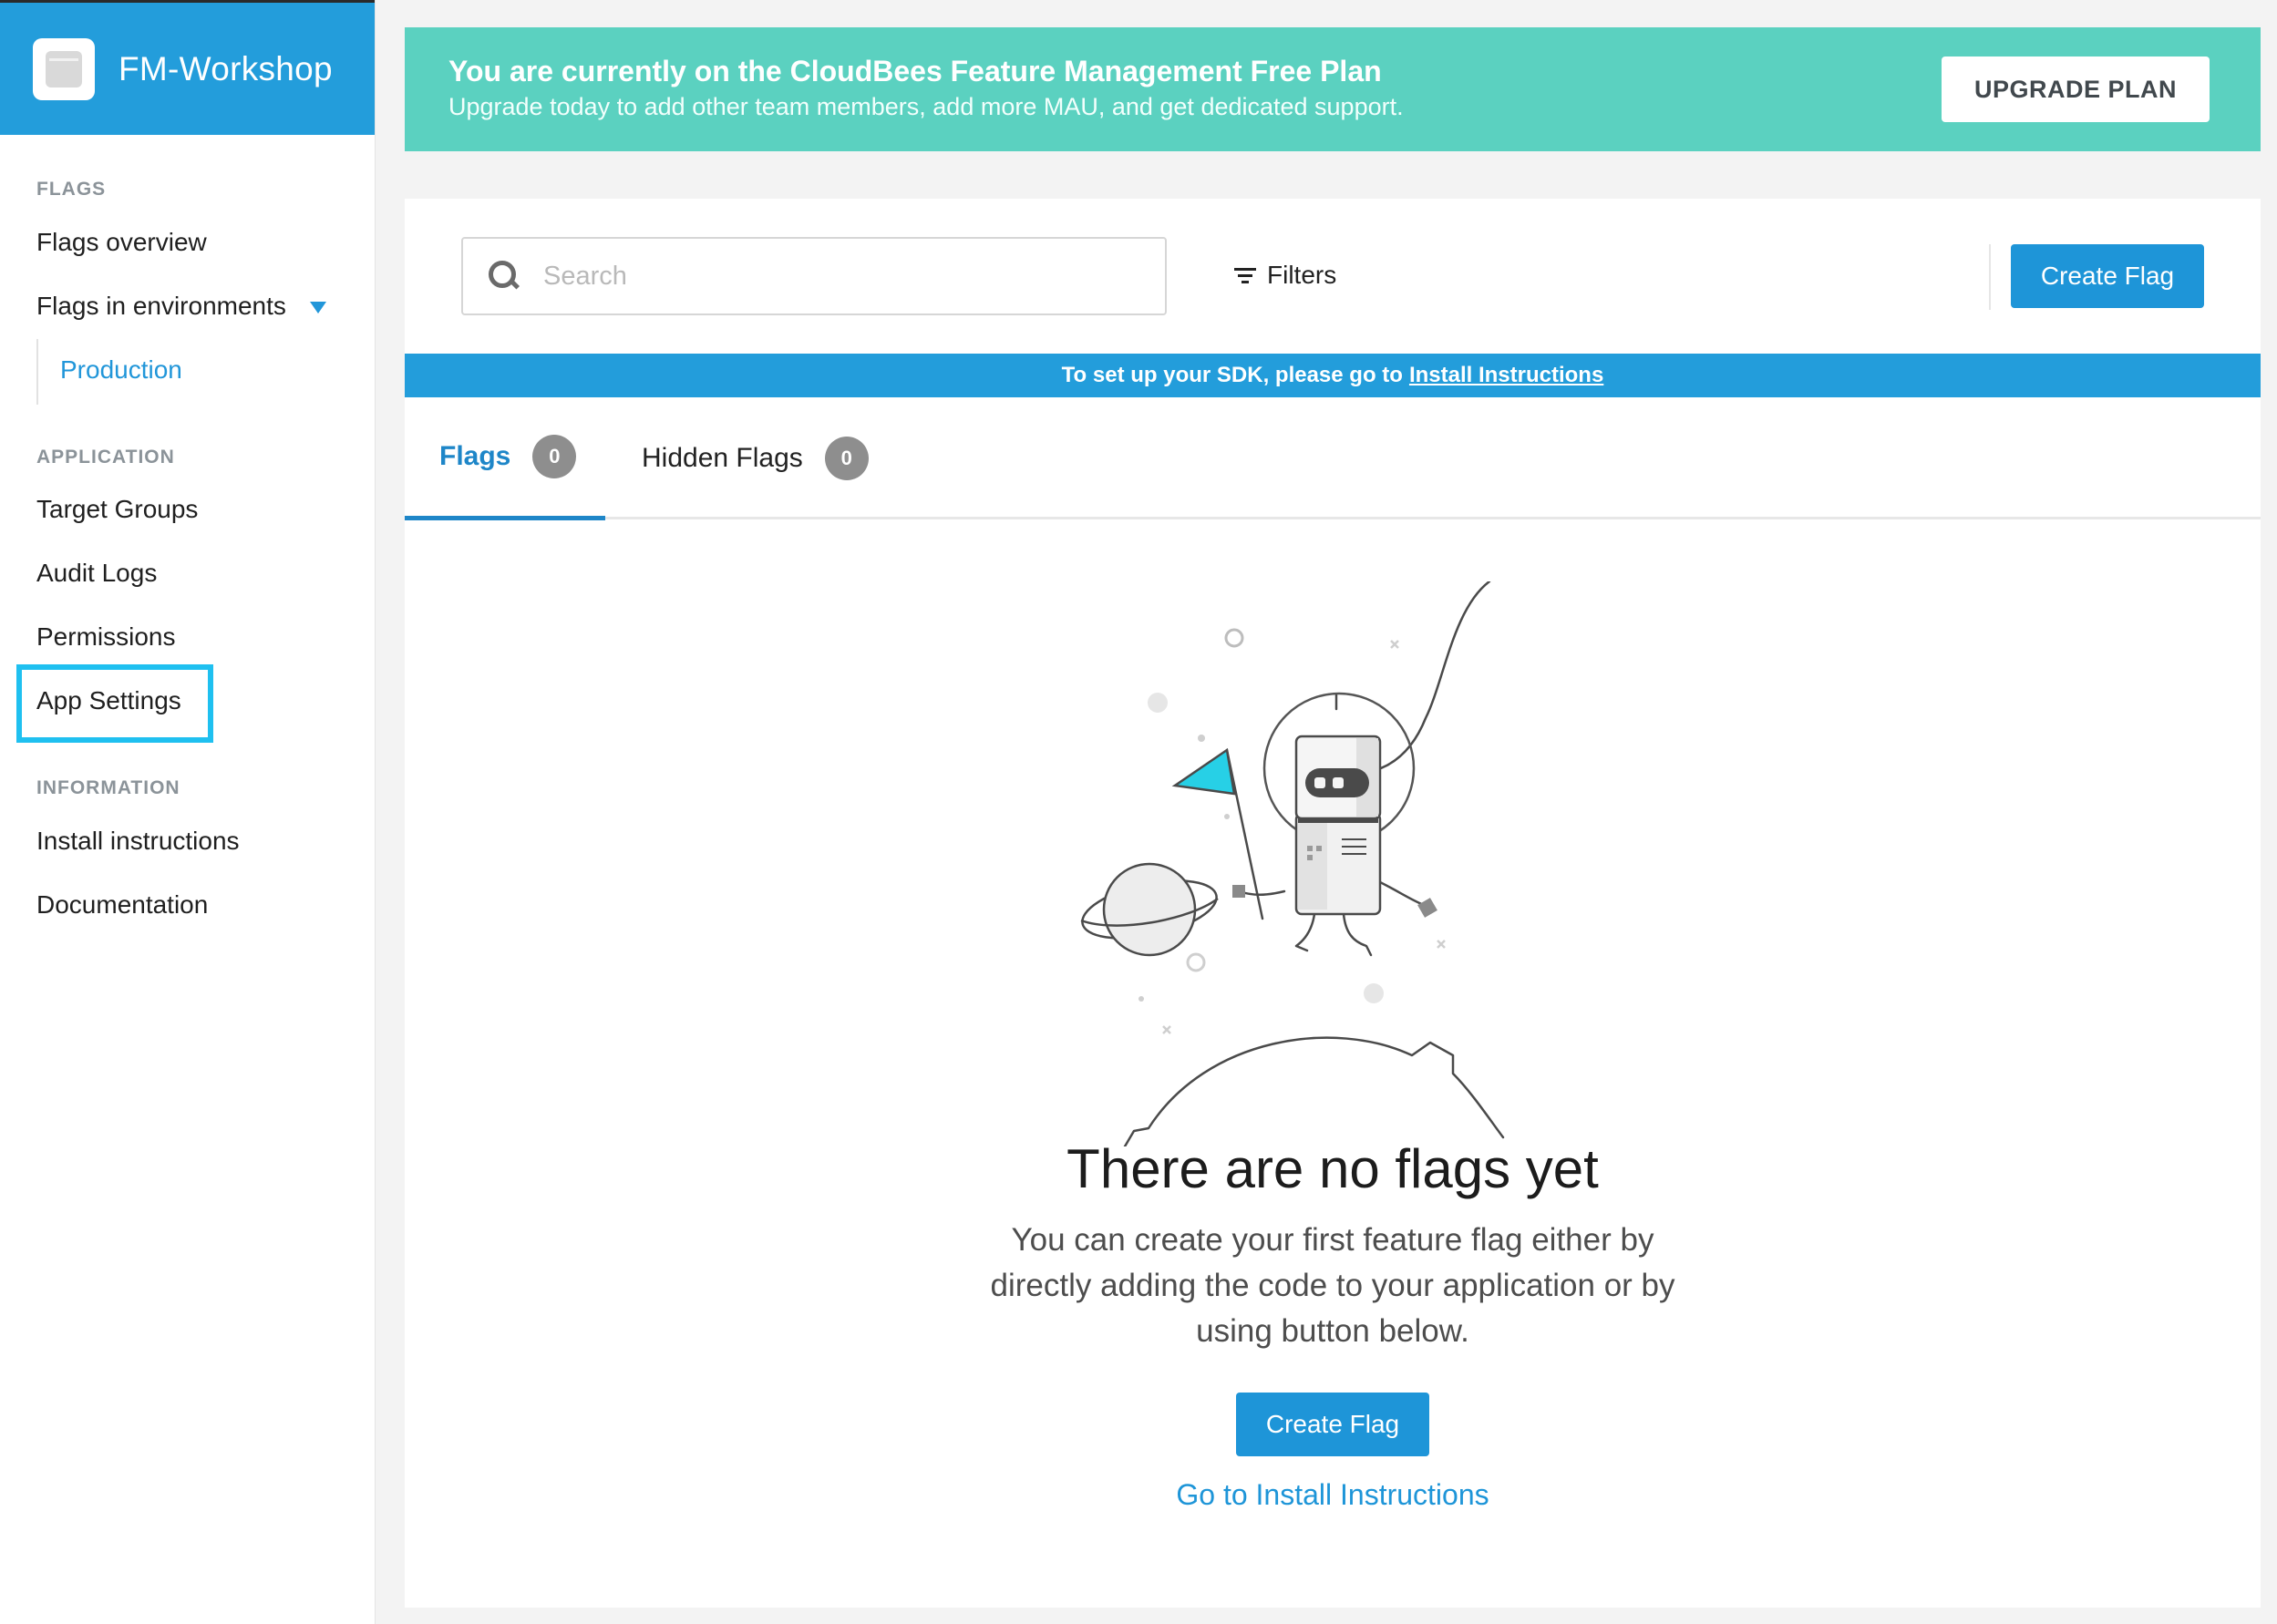 The height and width of the screenshot is (1624, 2277). Describe the element at coordinates (138, 841) in the screenshot. I see `sidebar-item-install-instructions: Install instructions` at that location.